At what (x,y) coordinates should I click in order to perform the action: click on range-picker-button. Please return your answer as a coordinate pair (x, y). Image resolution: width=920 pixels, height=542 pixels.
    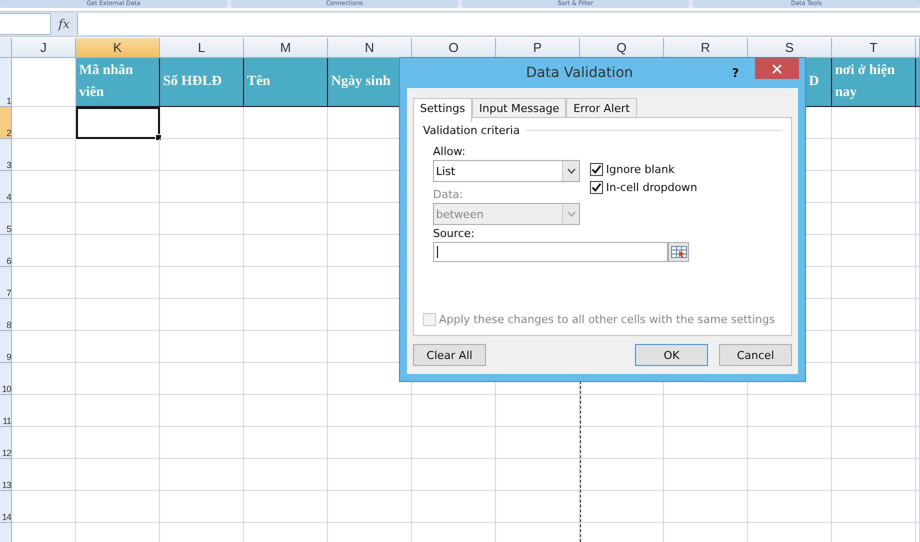
    Looking at the image, I should click on (678, 252).